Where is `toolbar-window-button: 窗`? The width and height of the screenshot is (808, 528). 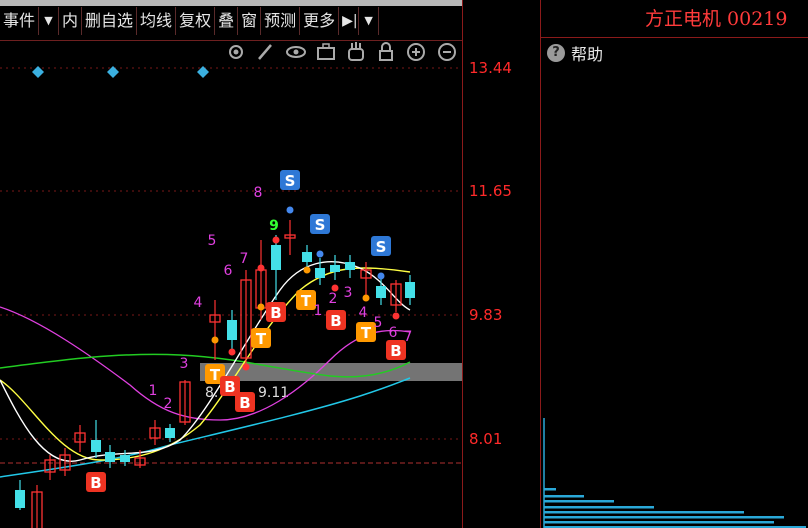
toolbar-window-button: 窗 is located at coordinates (250, 21).